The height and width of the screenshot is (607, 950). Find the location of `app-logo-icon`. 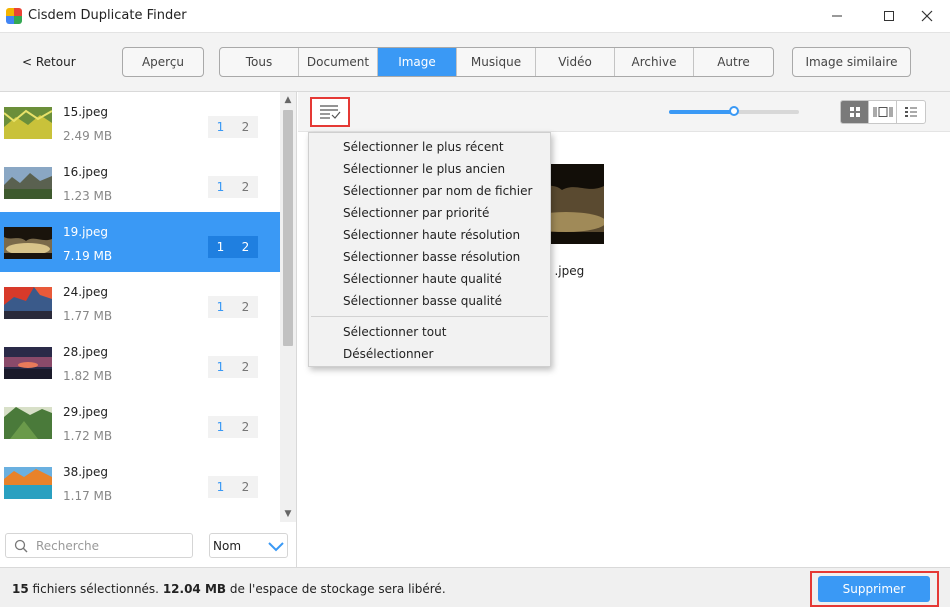

app-logo-icon is located at coordinates (14, 16).